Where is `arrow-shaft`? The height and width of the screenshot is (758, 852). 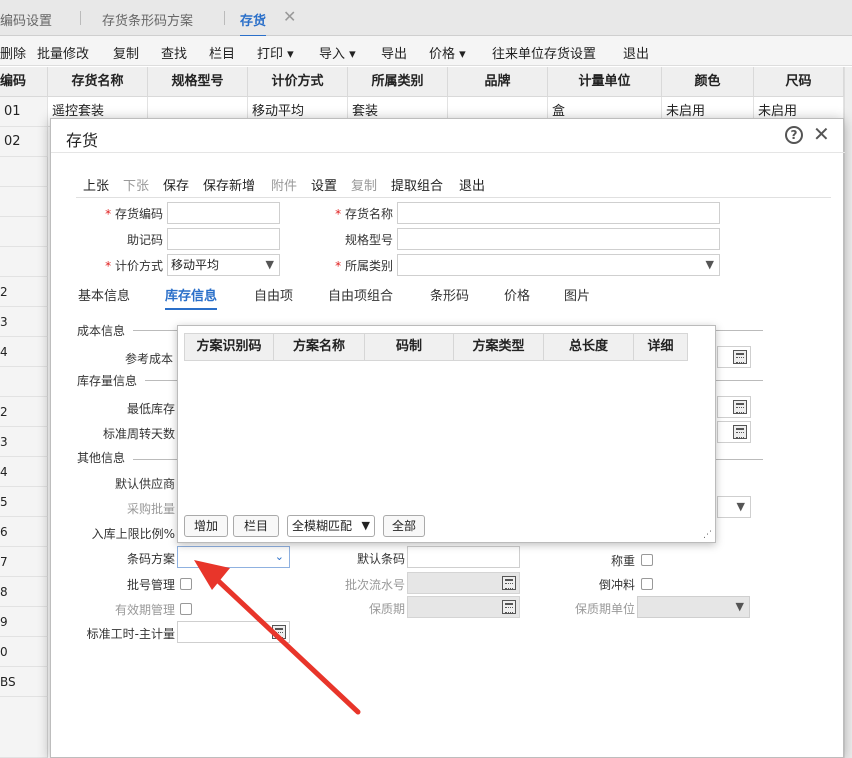 arrow-shaft is located at coordinates (285, 643).